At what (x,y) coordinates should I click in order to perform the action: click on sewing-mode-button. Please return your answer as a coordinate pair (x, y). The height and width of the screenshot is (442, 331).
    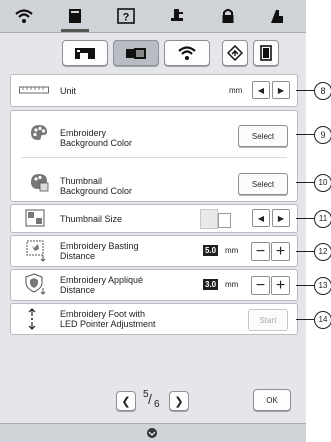
    Looking at the image, I should click on (85, 53).